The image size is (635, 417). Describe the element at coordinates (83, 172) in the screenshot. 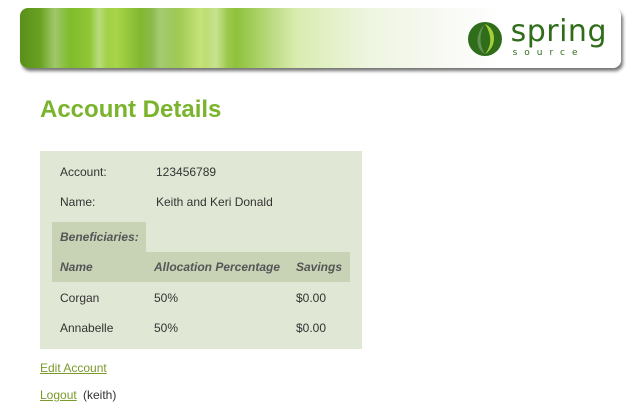

I see `account-label: Account:` at that location.